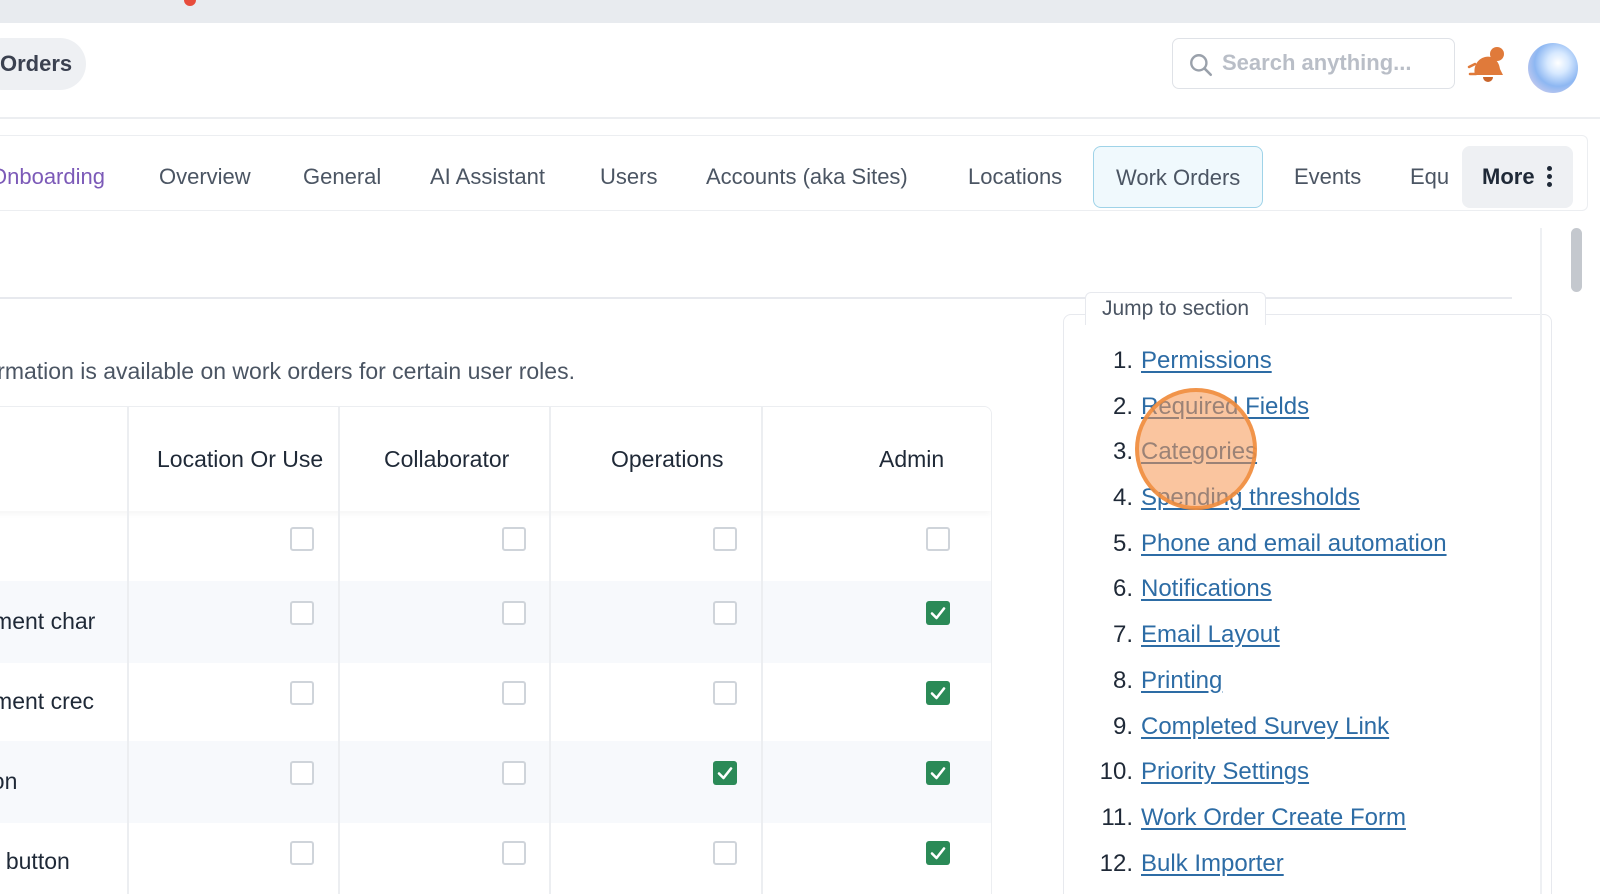  What do you see at coordinates (1225, 406) in the screenshot?
I see `jump-link-required-fields: Required Fields` at bounding box center [1225, 406].